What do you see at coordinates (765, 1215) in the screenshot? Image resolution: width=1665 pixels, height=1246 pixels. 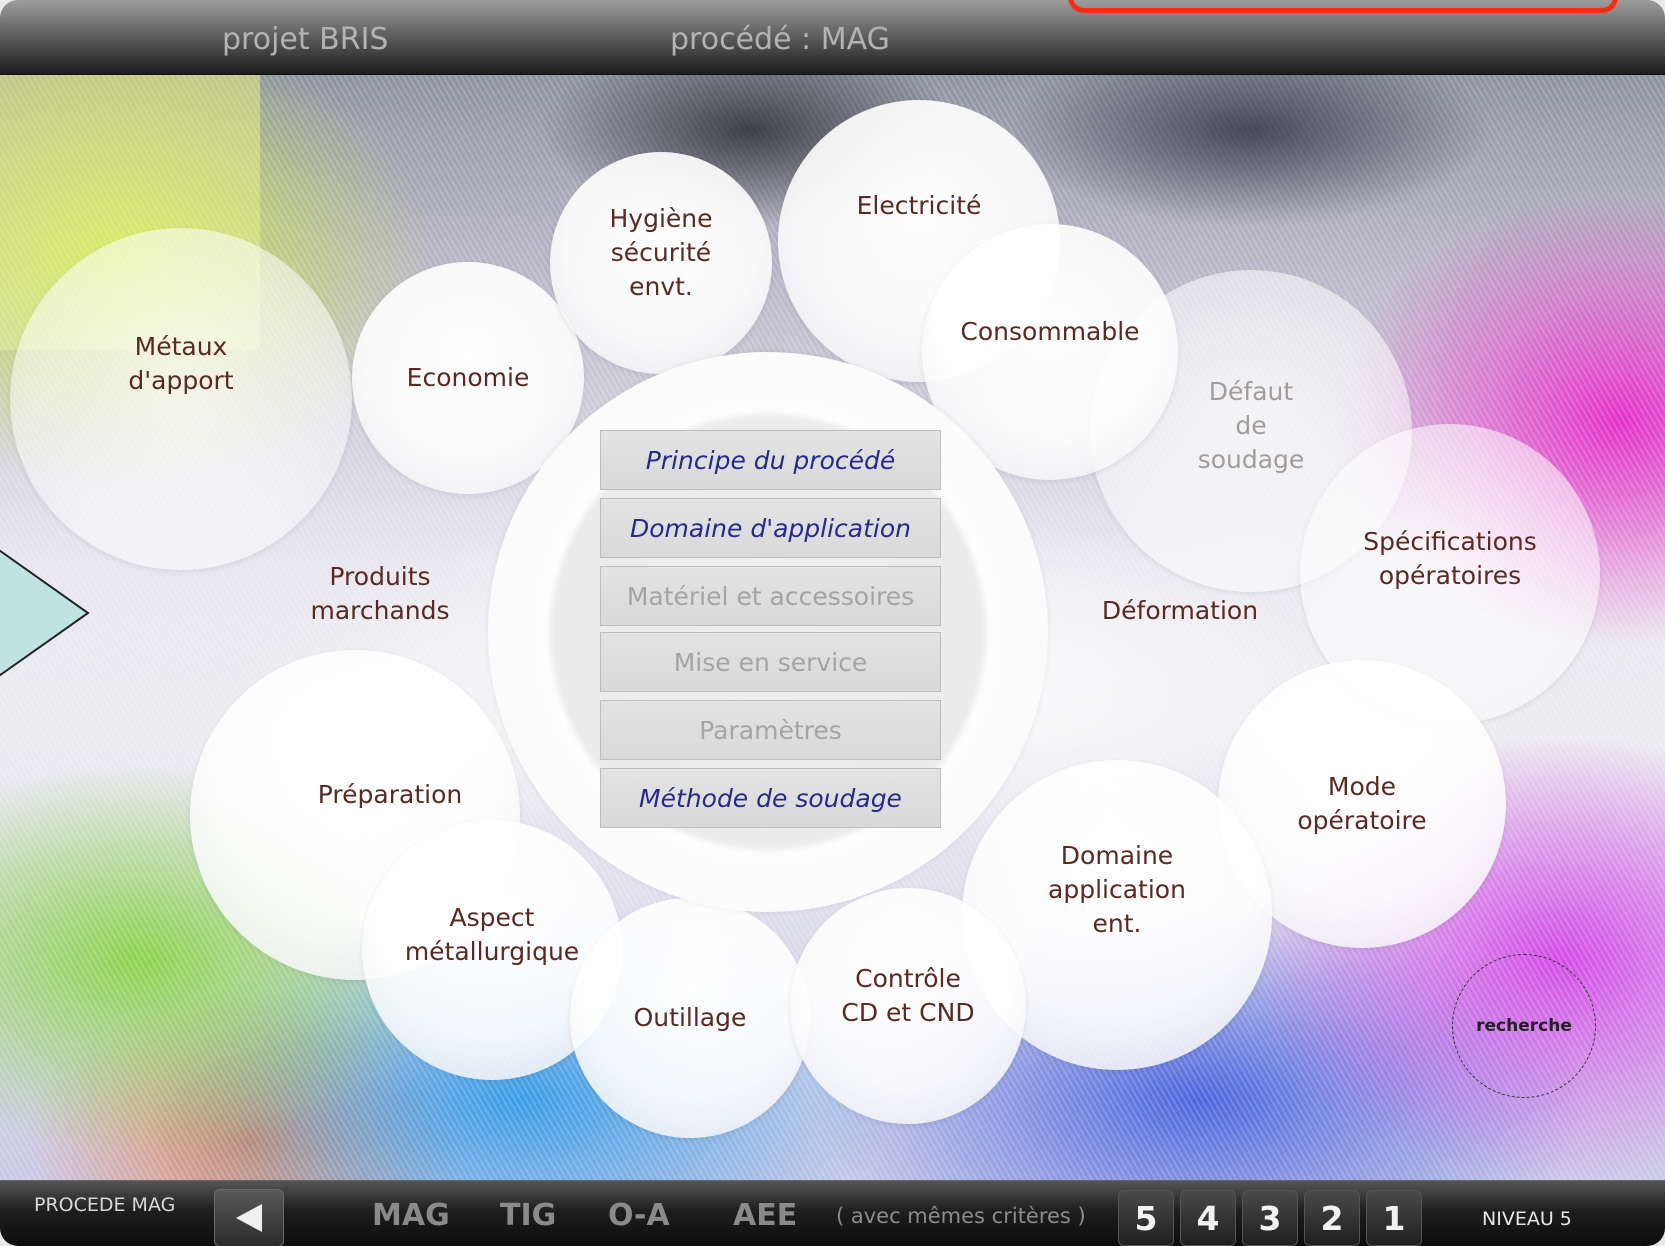 I see `tab-aee: AEE` at bounding box center [765, 1215].